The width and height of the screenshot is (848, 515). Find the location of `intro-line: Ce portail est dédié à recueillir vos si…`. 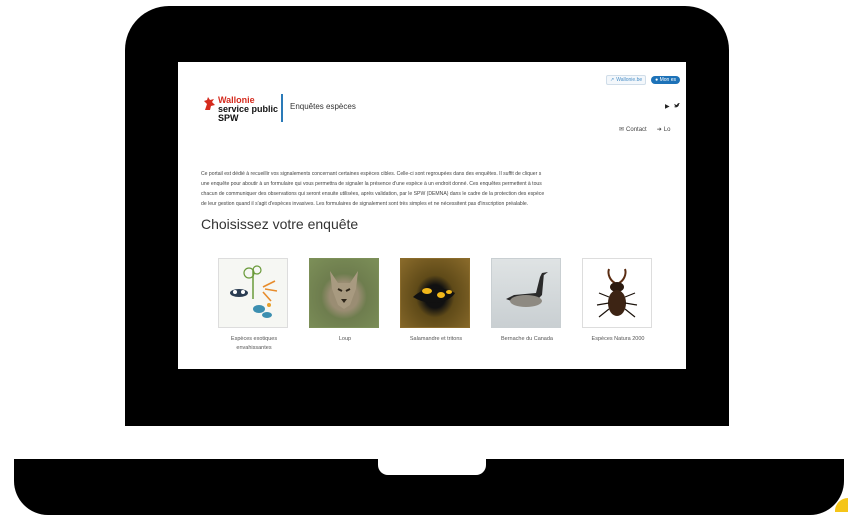

intro-line: Ce portail est dédié à recueillir vos si… is located at coordinates (371, 174).